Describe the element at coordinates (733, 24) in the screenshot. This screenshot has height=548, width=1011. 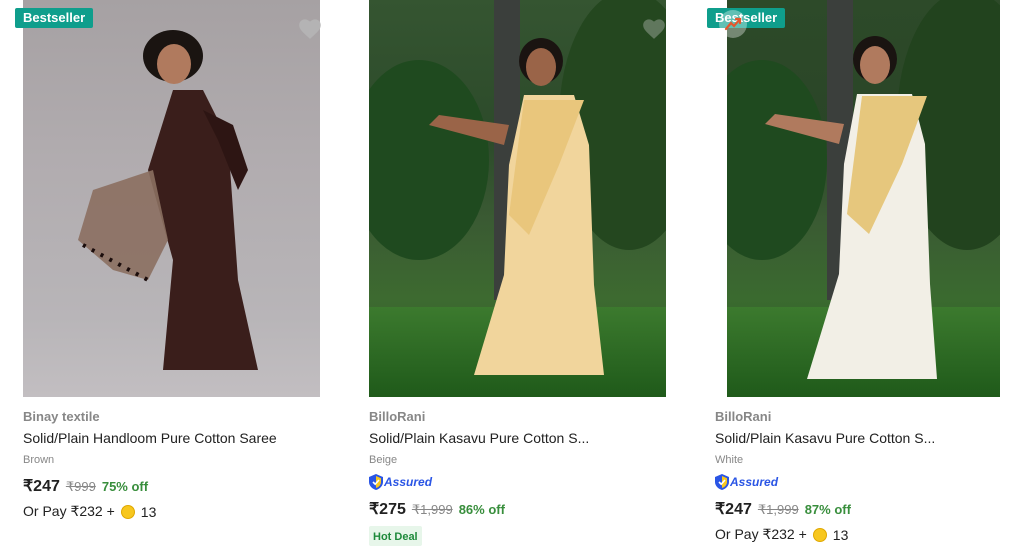
I see `trending-icon` at that location.